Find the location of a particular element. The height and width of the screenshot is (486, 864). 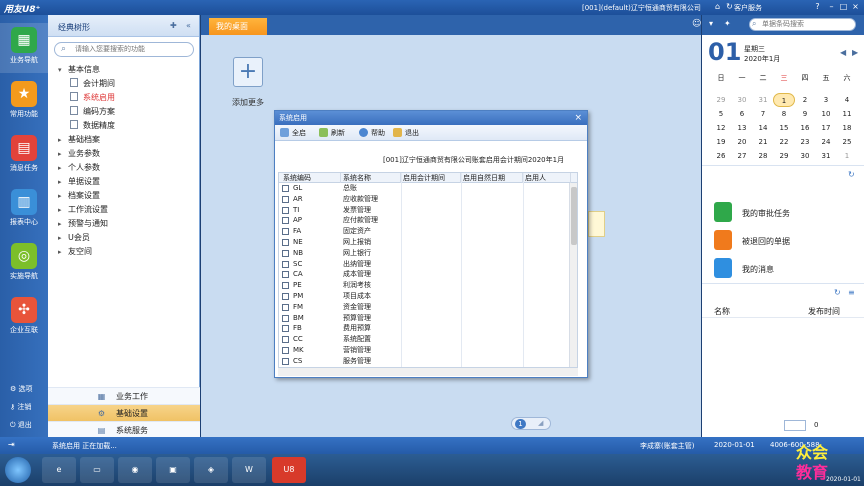

taskbar-u8-icon: U8 is located at coordinates (289, 470).